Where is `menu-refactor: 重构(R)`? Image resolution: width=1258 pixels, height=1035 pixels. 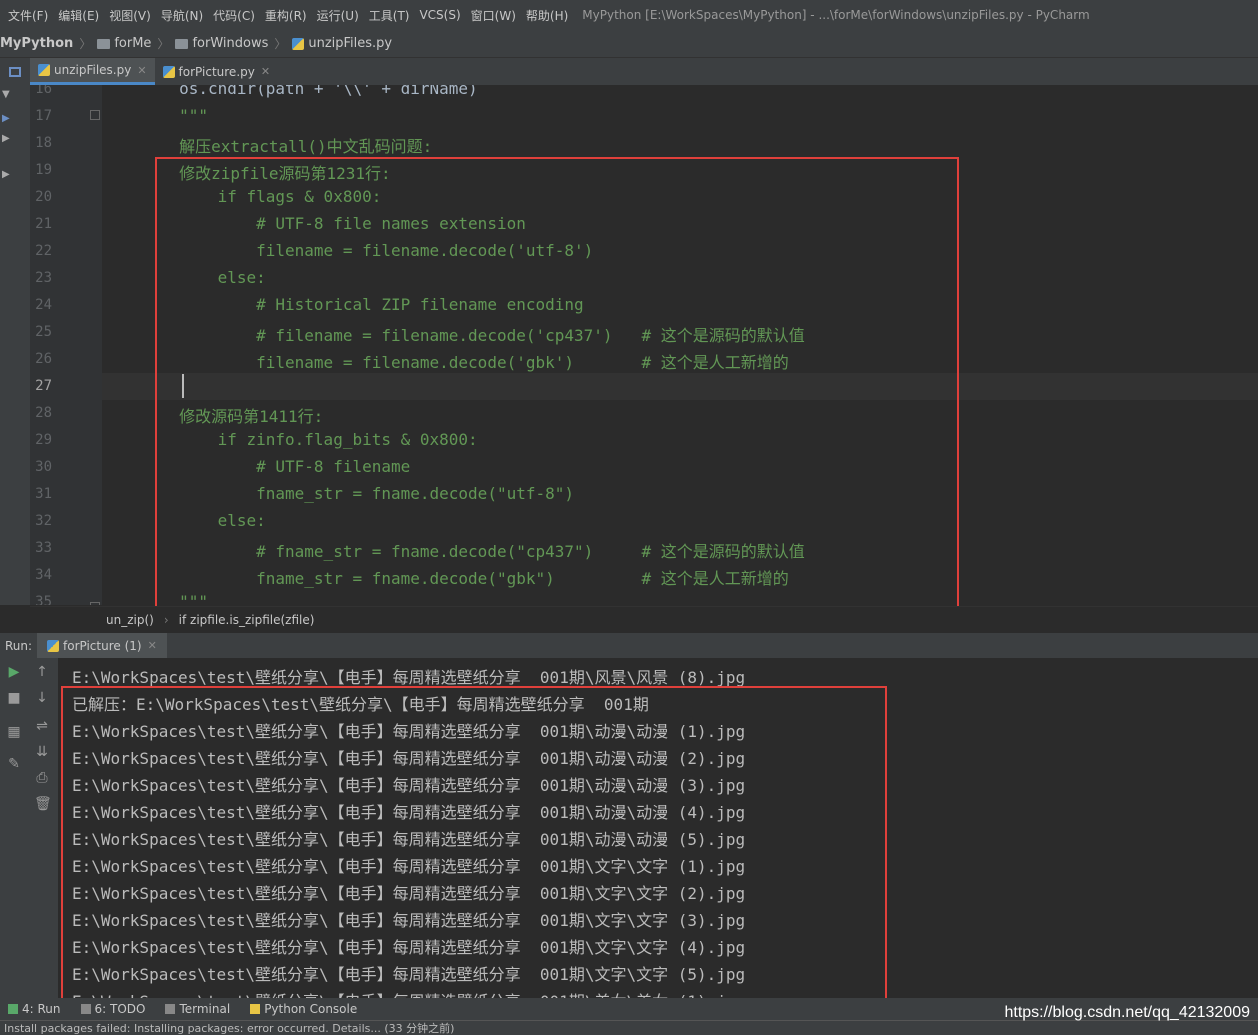
menu-refactor: 重构(R) is located at coordinates (286, 15).